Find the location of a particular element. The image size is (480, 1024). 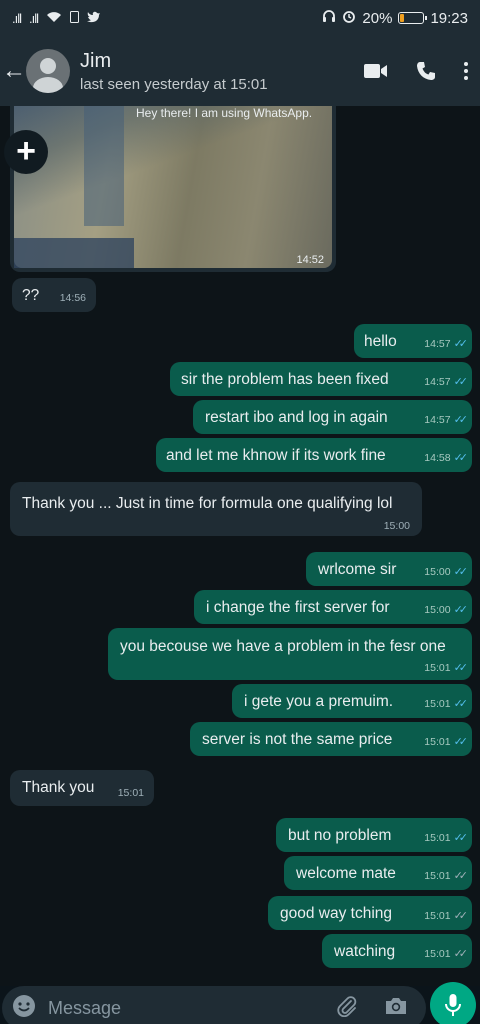

chat-header: ← Jim last seen yesterday at 15:01 is located at coordinates (240, 71).